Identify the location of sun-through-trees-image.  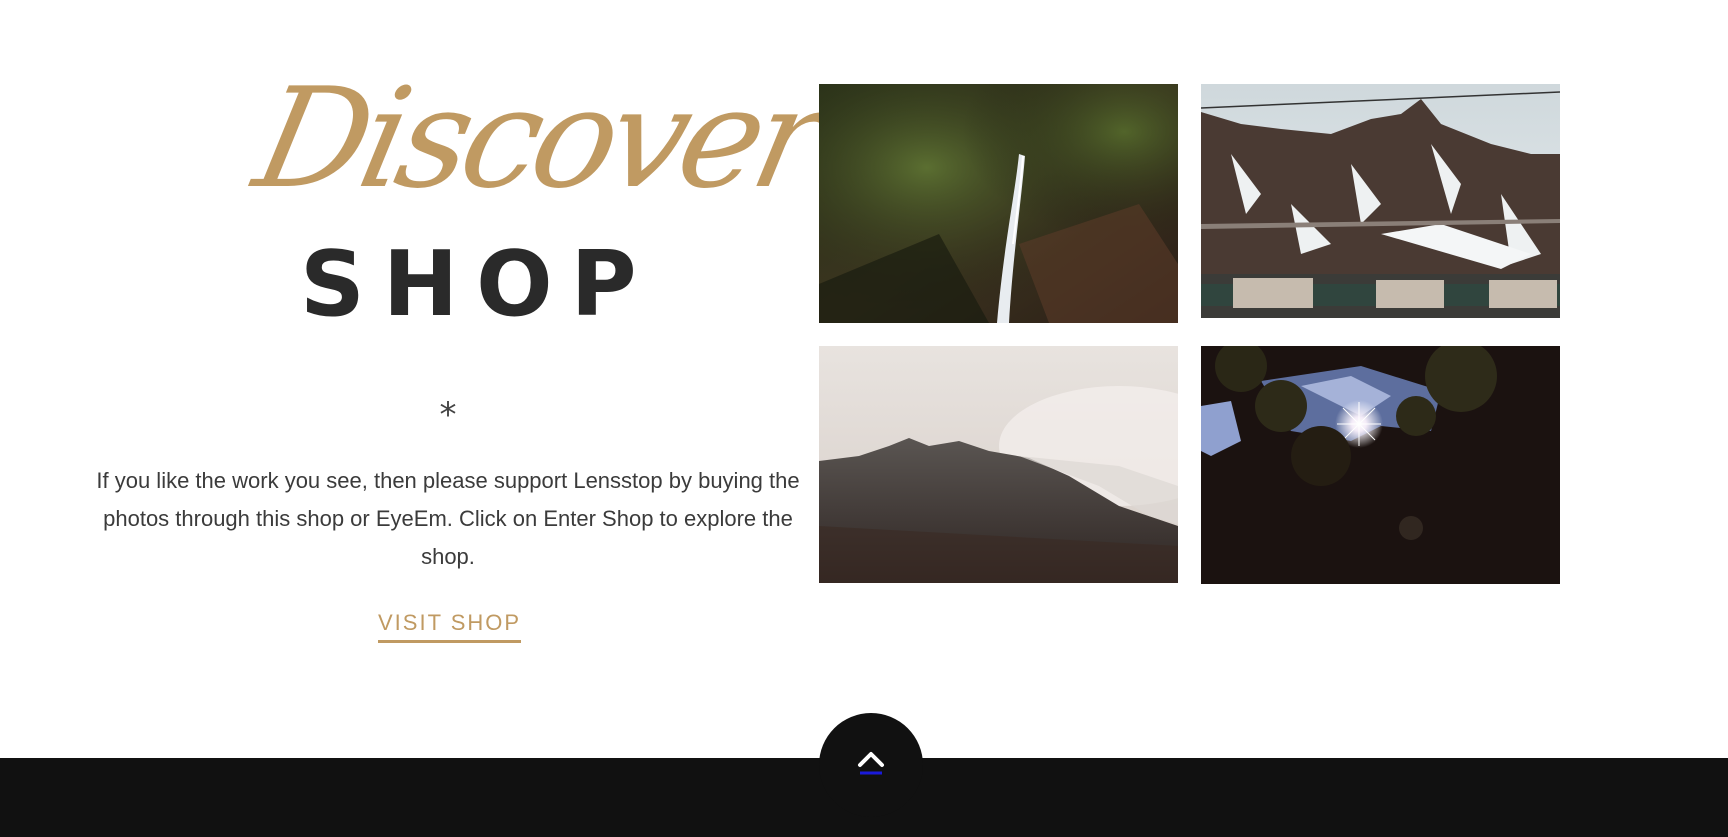
(1380, 465).